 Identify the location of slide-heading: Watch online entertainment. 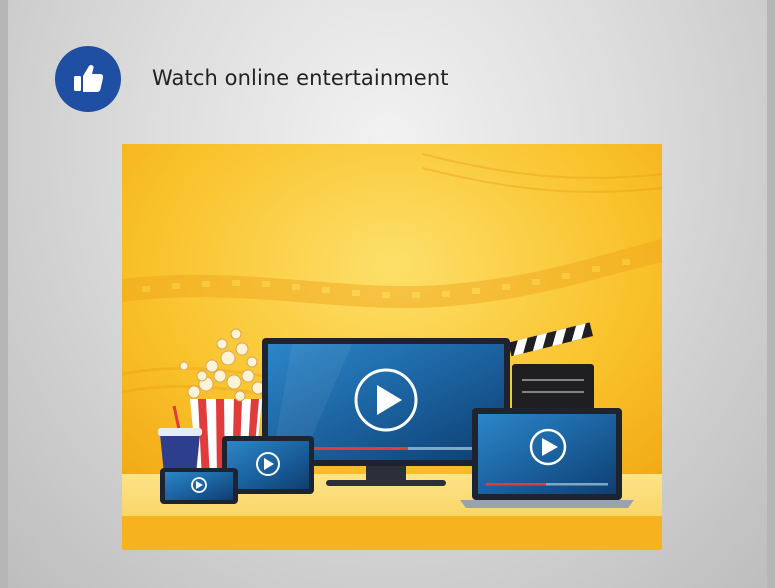
(300, 78).